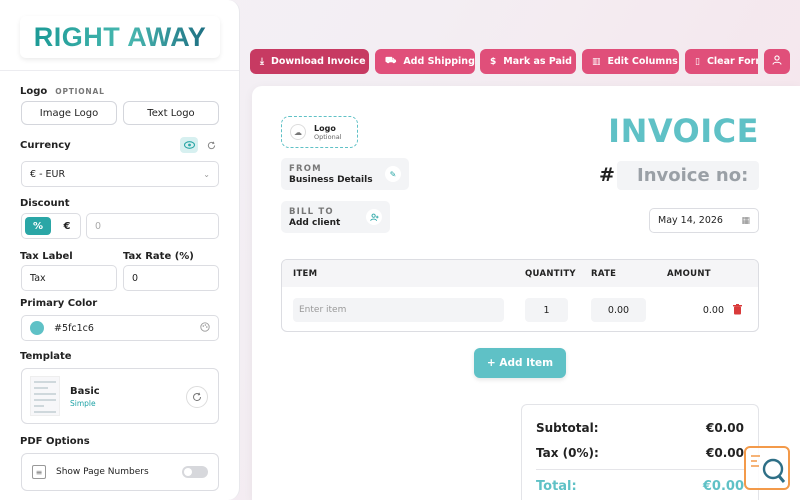 The width and height of the screenshot is (800, 500). What do you see at coordinates (102, 472) in the screenshot?
I see `page-numbers-label: Show Page Numbers` at bounding box center [102, 472].